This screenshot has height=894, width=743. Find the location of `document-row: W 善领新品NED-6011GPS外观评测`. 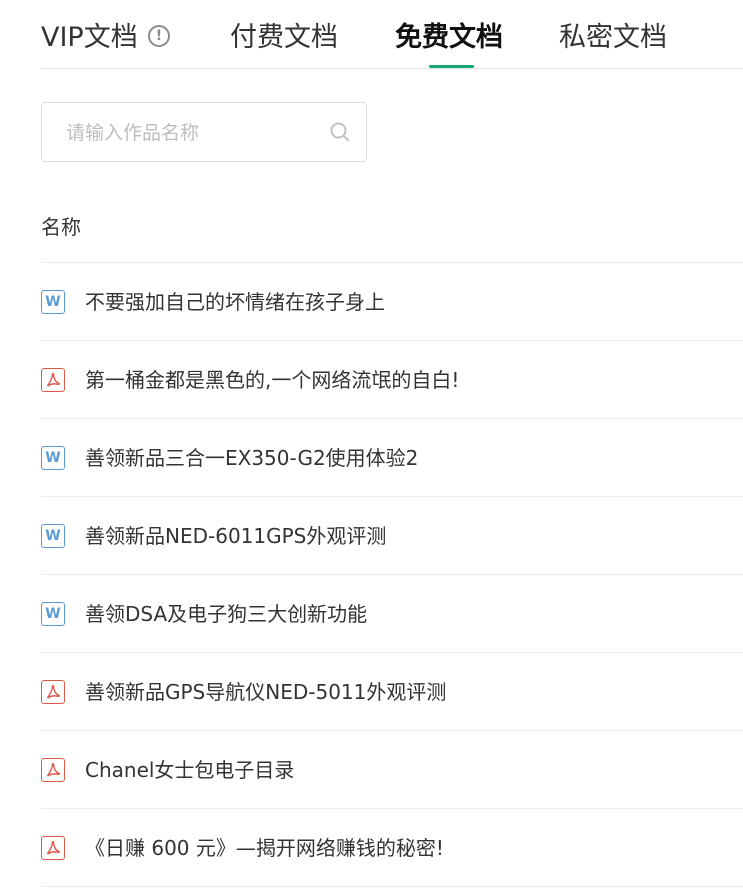

document-row: W 善领新品NED-6011GPS外观评测 is located at coordinates (392, 536).